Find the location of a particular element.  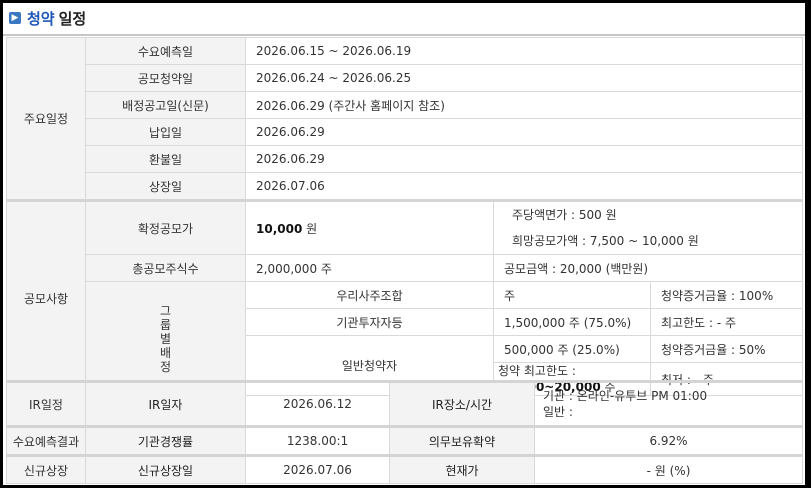

group-employee-stock-shares: 주 is located at coordinates (572, 295).